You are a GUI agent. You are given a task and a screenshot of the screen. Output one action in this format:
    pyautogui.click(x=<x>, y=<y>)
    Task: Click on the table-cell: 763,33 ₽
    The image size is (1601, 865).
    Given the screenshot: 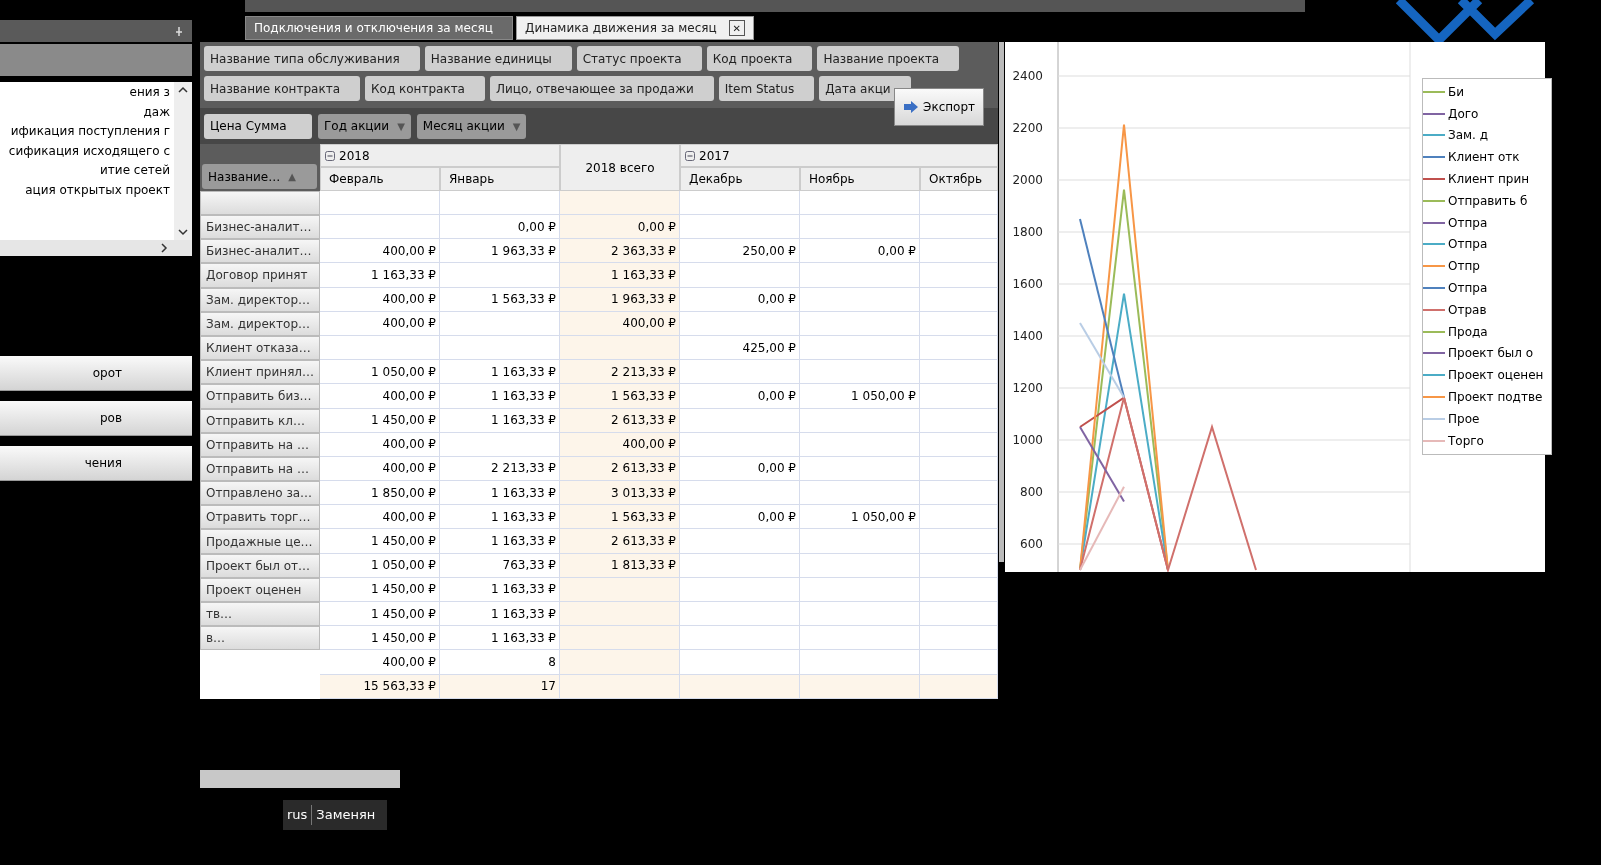 What is the action you would take?
    pyautogui.click(x=500, y=565)
    